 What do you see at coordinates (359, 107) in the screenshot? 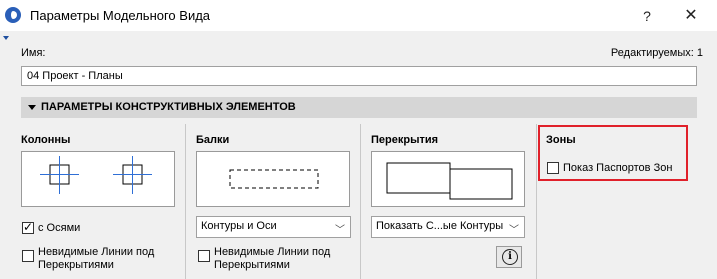
I see `section-header-structural: ПАРАМЕТРЫ КОНСТРУКТИВНЫХ ЭЛЕМЕНТОВ` at bounding box center [359, 107].